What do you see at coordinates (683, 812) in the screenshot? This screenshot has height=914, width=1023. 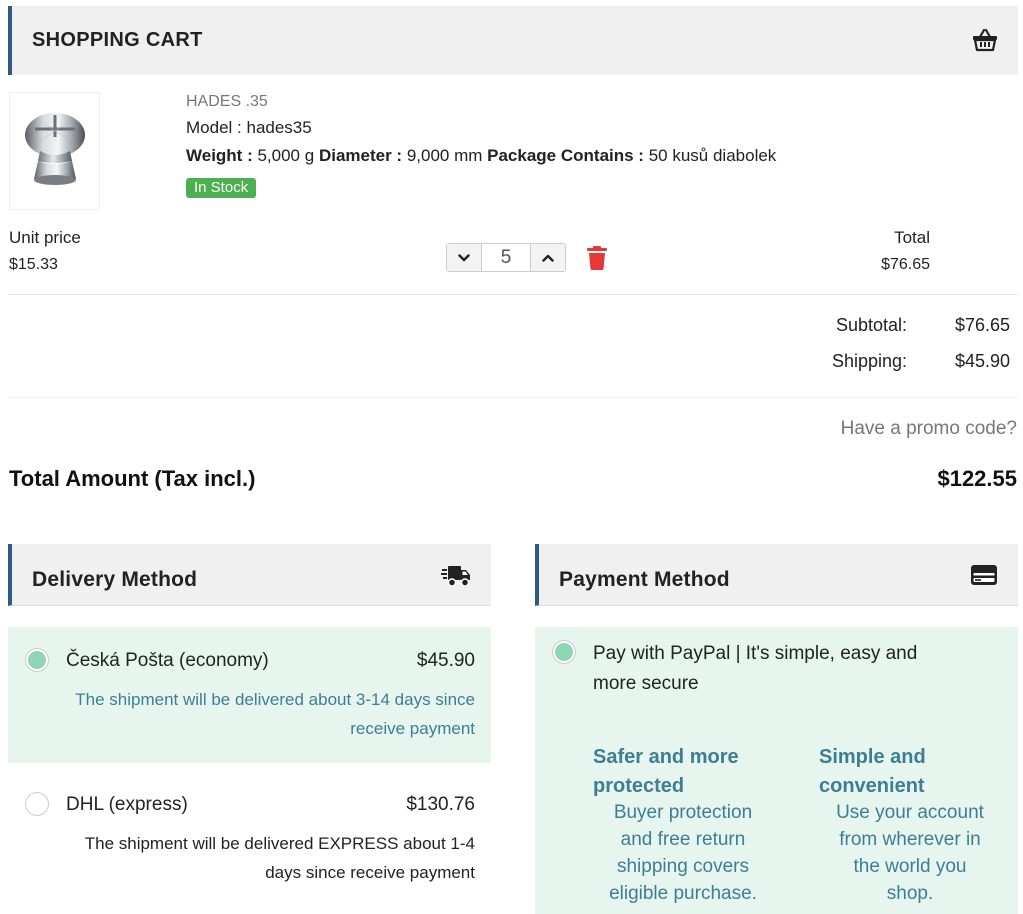 I see `feature-text-line: Buyer protection` at bounding box center [683, 812].